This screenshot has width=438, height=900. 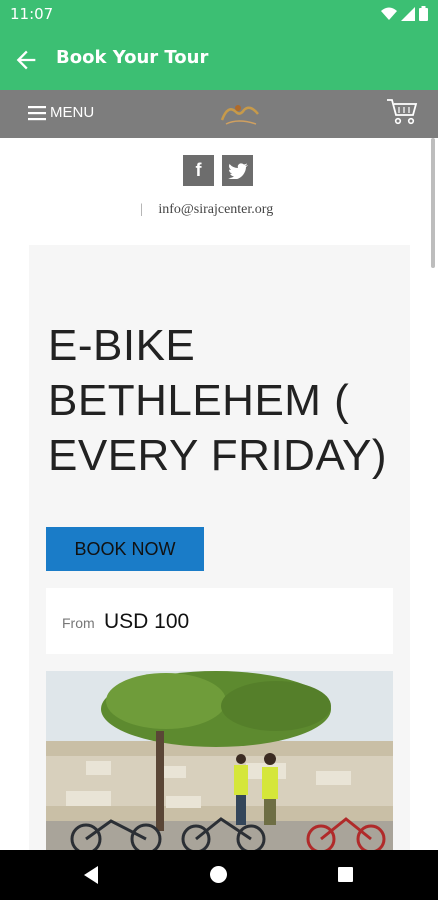 What do you see at coordinates (132, 57) in the screenshot?
I see `app-bar-title: Book Your Tour` at bounding box center [132, 57].